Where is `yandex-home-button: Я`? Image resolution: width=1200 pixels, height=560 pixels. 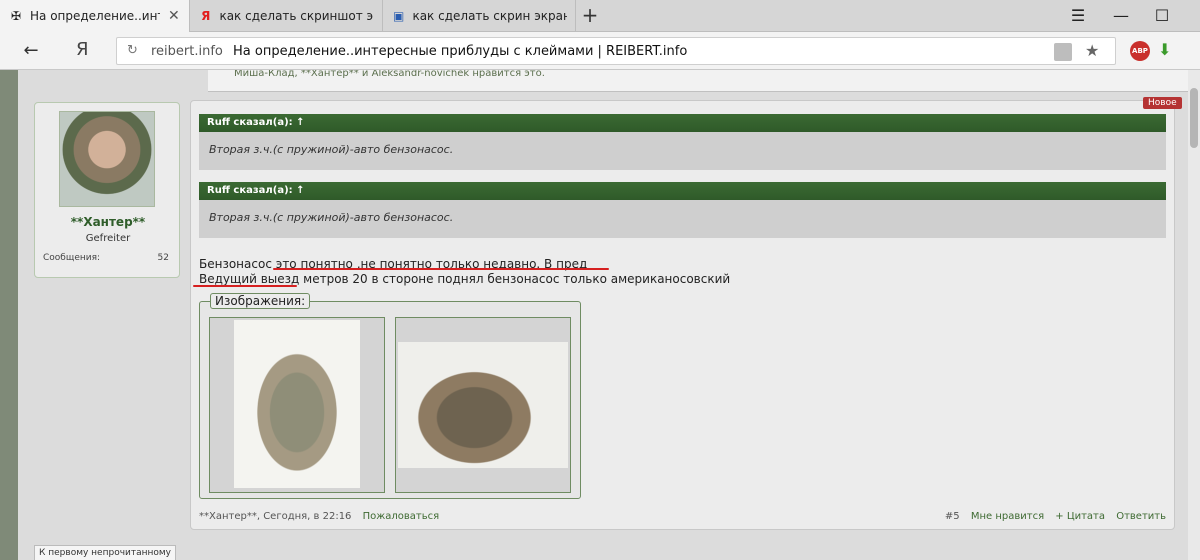
yandex-home-button: Я is located at coordinates (82, 49).